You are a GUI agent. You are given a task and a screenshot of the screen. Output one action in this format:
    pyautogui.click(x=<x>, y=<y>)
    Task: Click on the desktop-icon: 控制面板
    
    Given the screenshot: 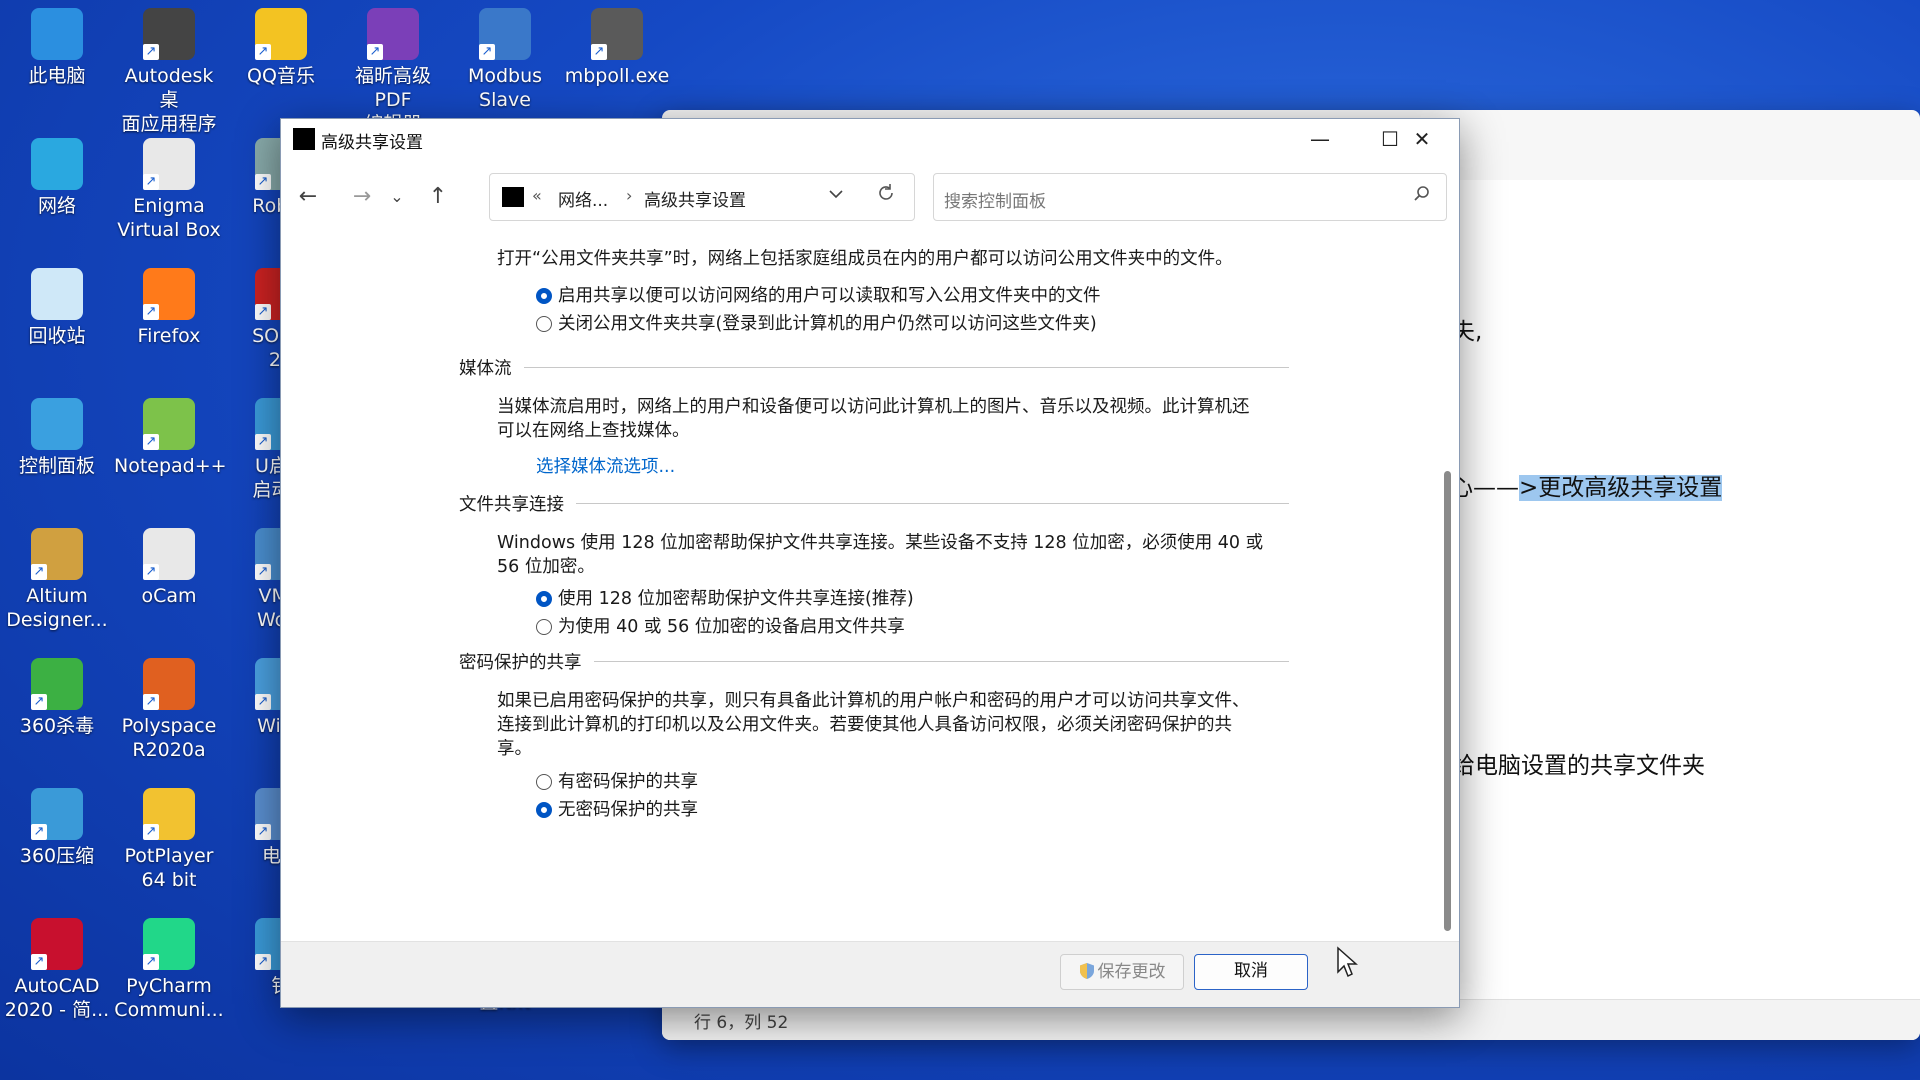 What is the action you would take?
    pyautogui.click(x=57, y=435)
    